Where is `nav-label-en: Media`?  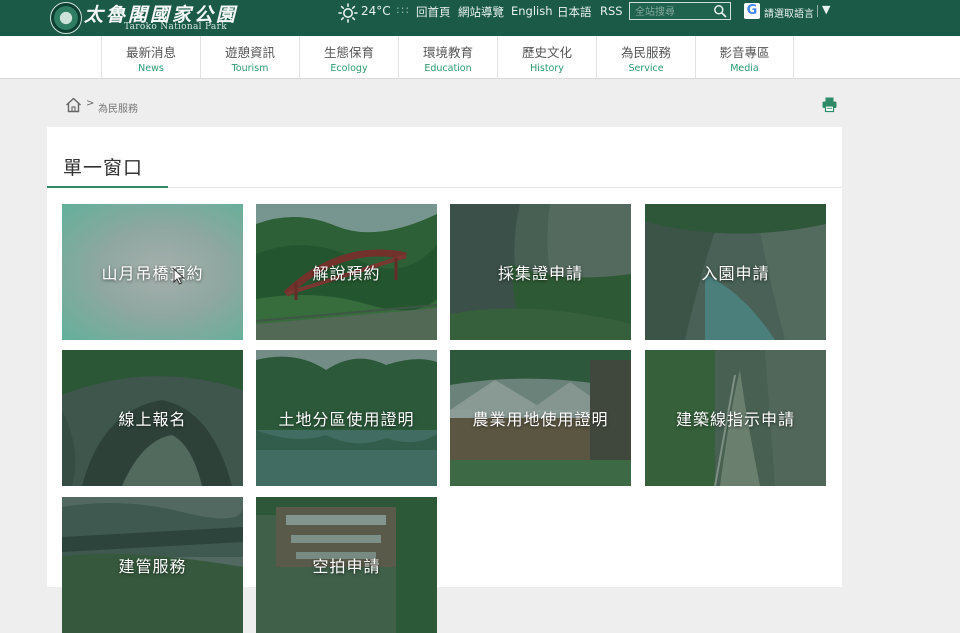
nav-label-en: Media is located at coordinates (744, 68).